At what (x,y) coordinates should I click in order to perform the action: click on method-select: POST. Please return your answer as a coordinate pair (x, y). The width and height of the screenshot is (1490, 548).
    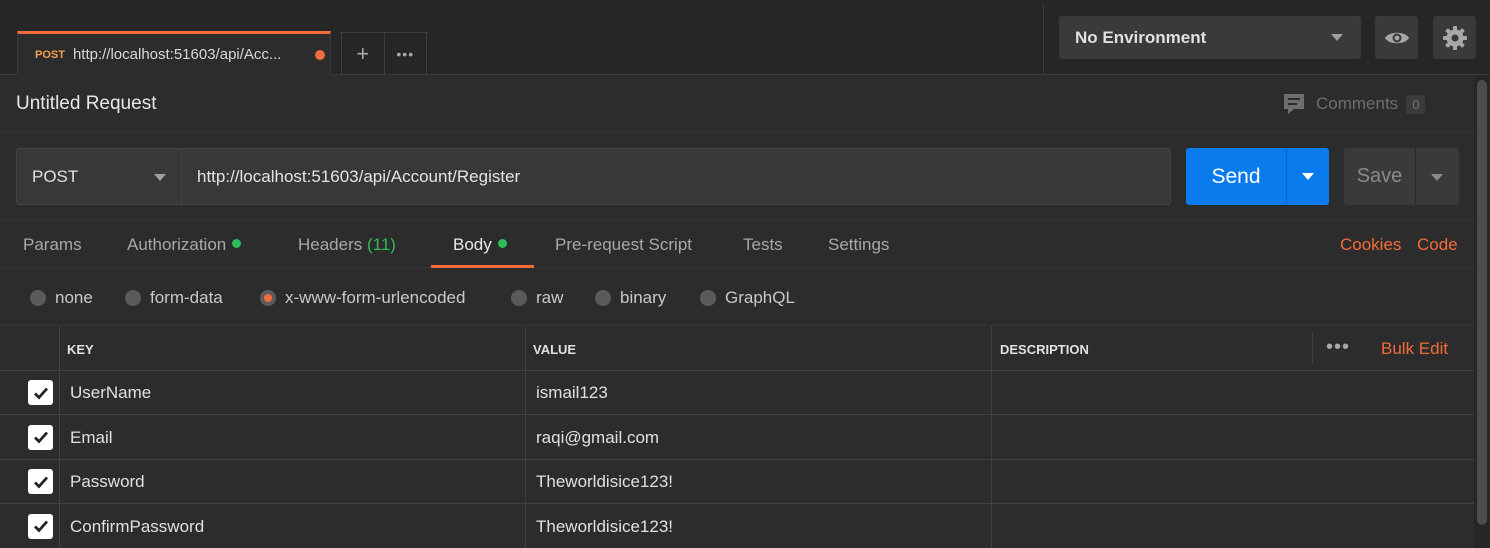
    Looking at the image, I should click on (99, 176).